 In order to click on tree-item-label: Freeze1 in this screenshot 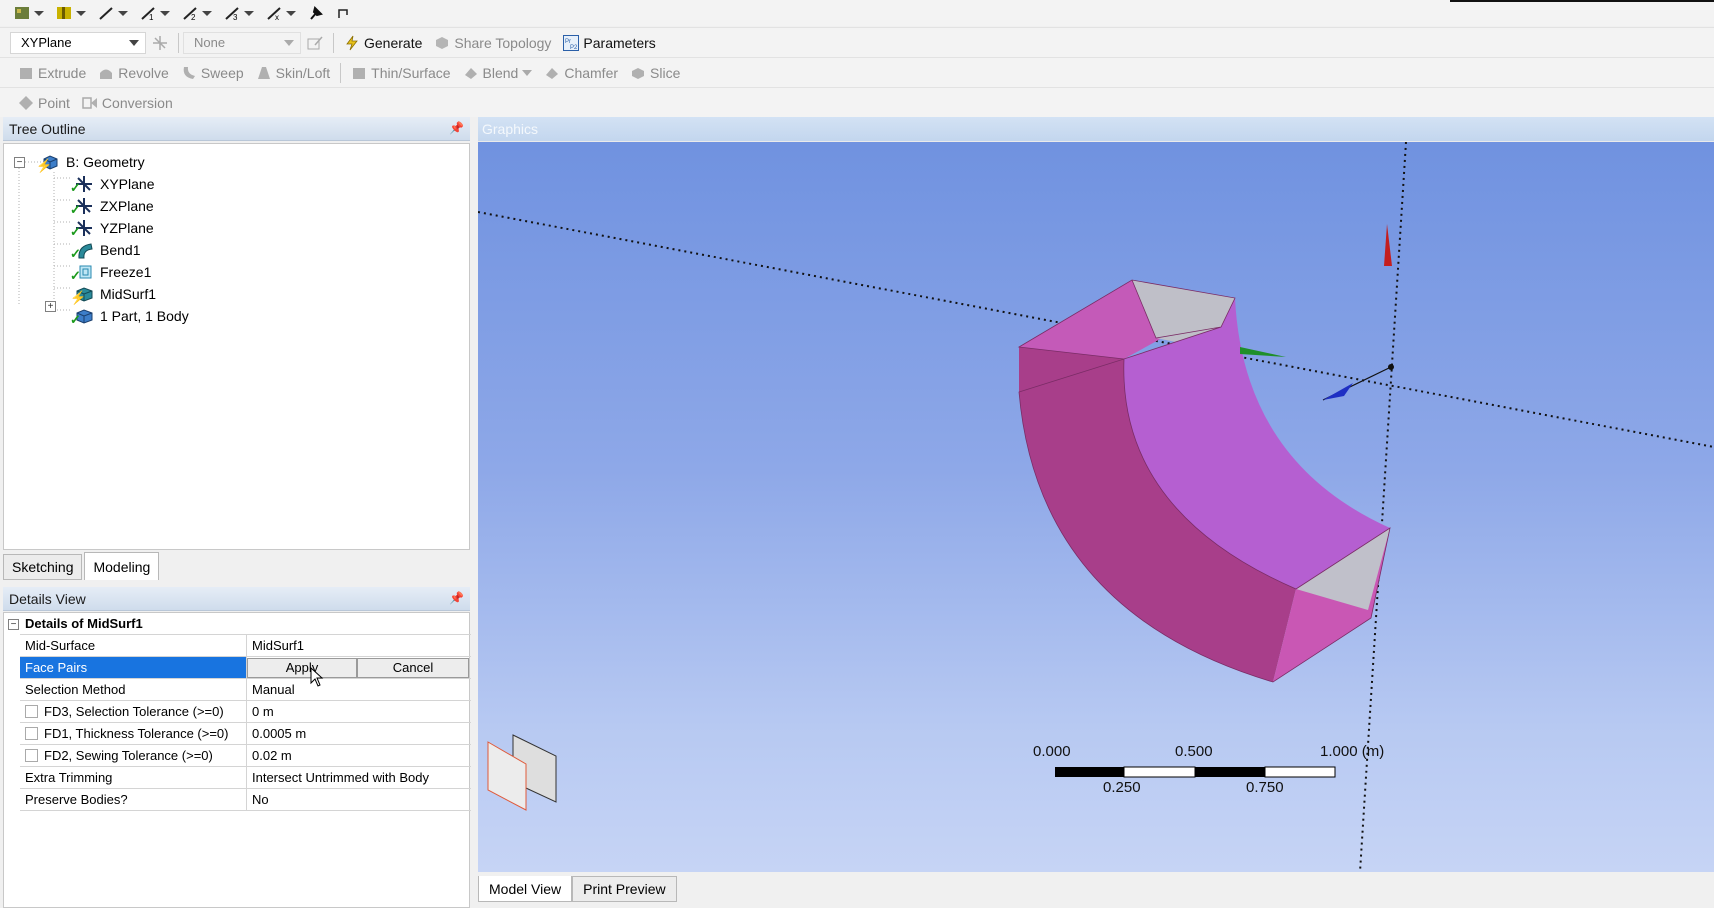, I will do `click(126, 272)`.